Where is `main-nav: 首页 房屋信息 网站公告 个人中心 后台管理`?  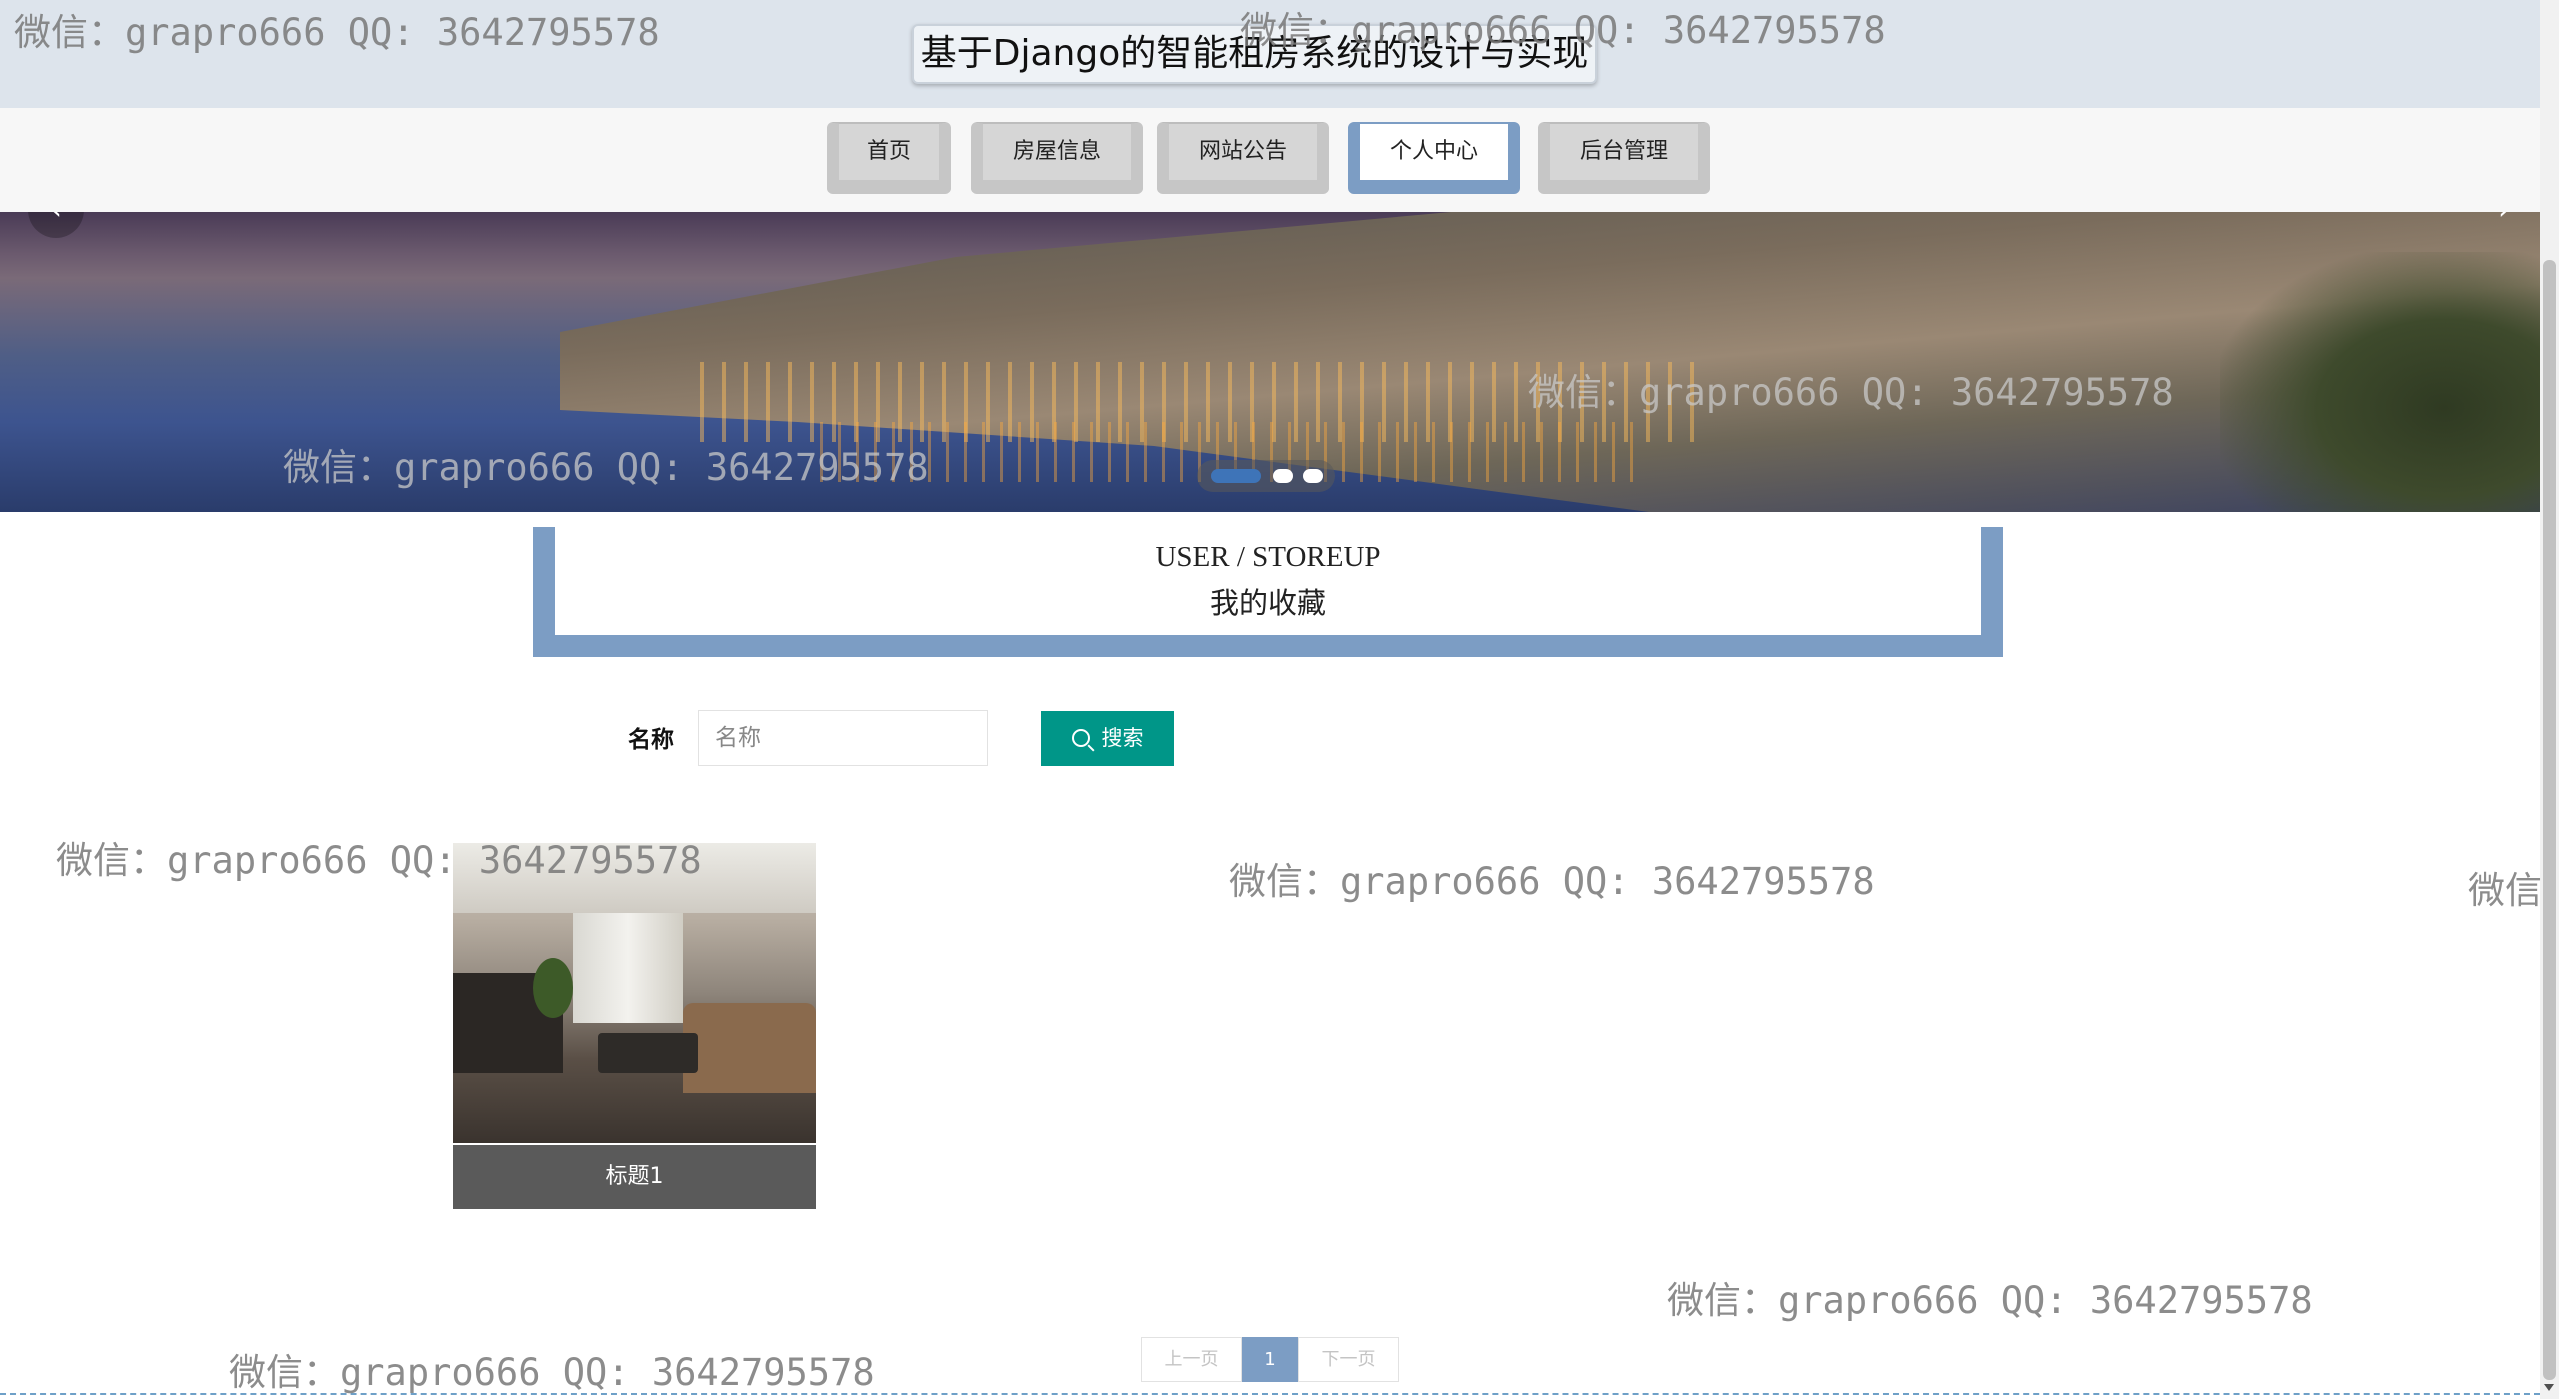
main-nav: 首页 房屋信息 网站公告 个人中心 后台管理 is located at coordinates (1270, 160).